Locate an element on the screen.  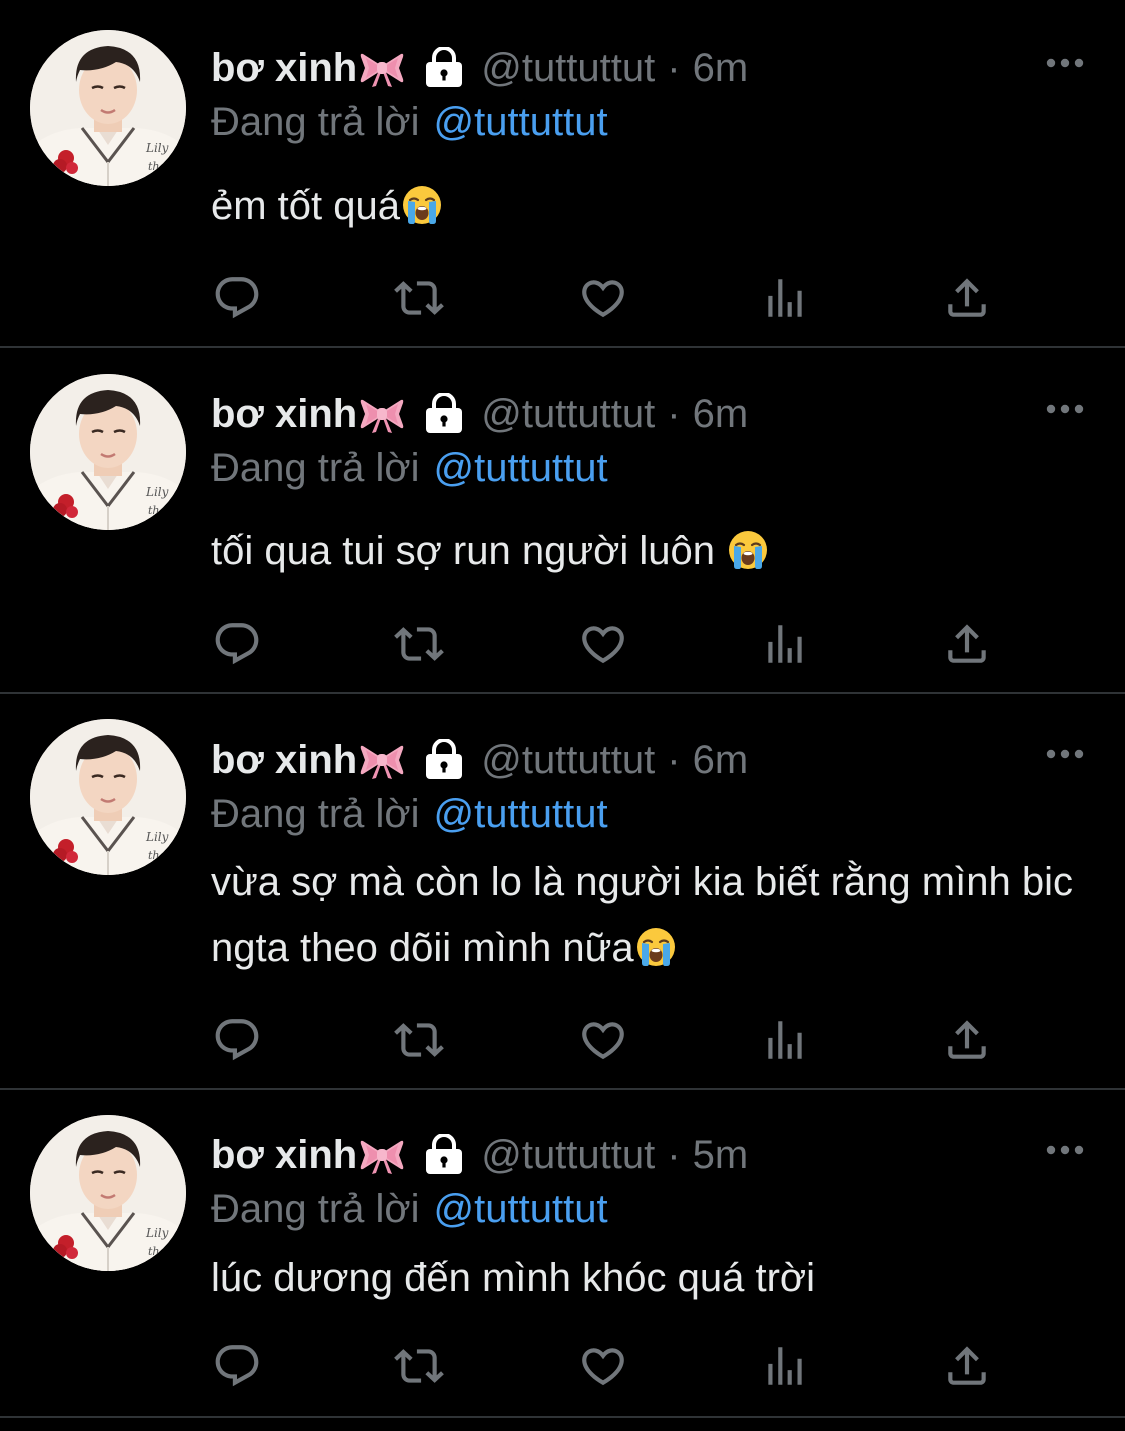
tweet-text-content: ẻm tốt quá is located at coordinates (306, 206).